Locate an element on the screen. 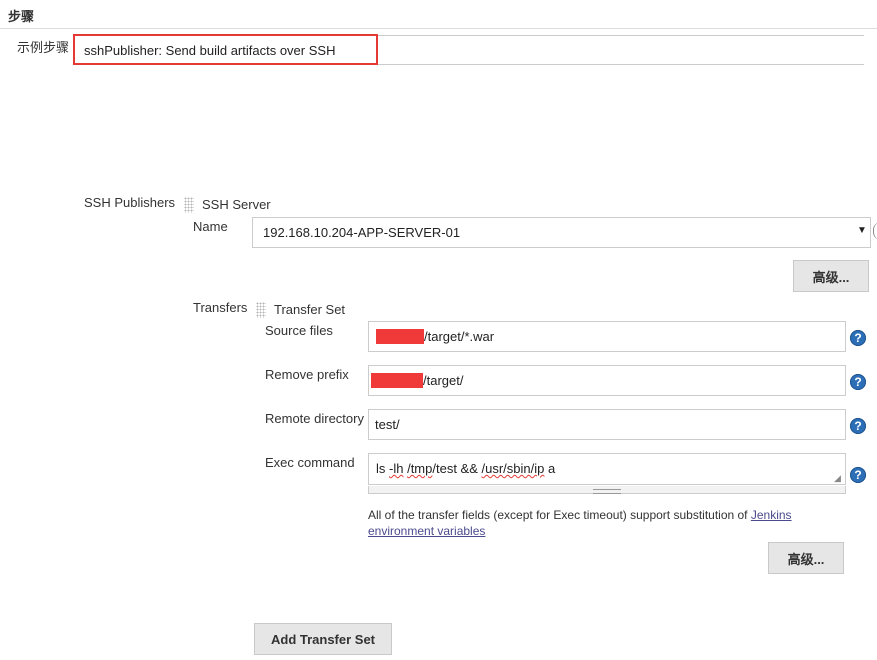 The image size is (877, 660). transfer-set-header: Transfer Set is located at coordinates (310, 309).